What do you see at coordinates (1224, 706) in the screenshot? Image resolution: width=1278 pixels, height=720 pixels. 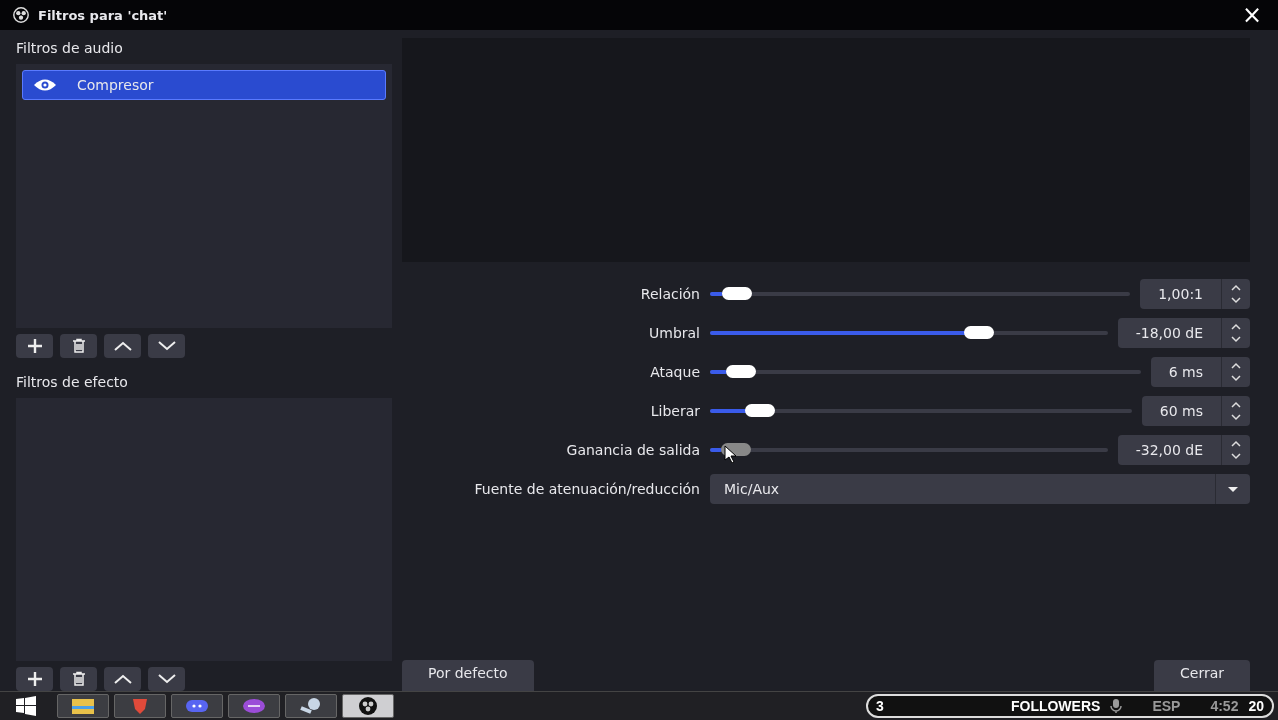 I see `clock-time: 4:52` at bounding box center [1224, 706].